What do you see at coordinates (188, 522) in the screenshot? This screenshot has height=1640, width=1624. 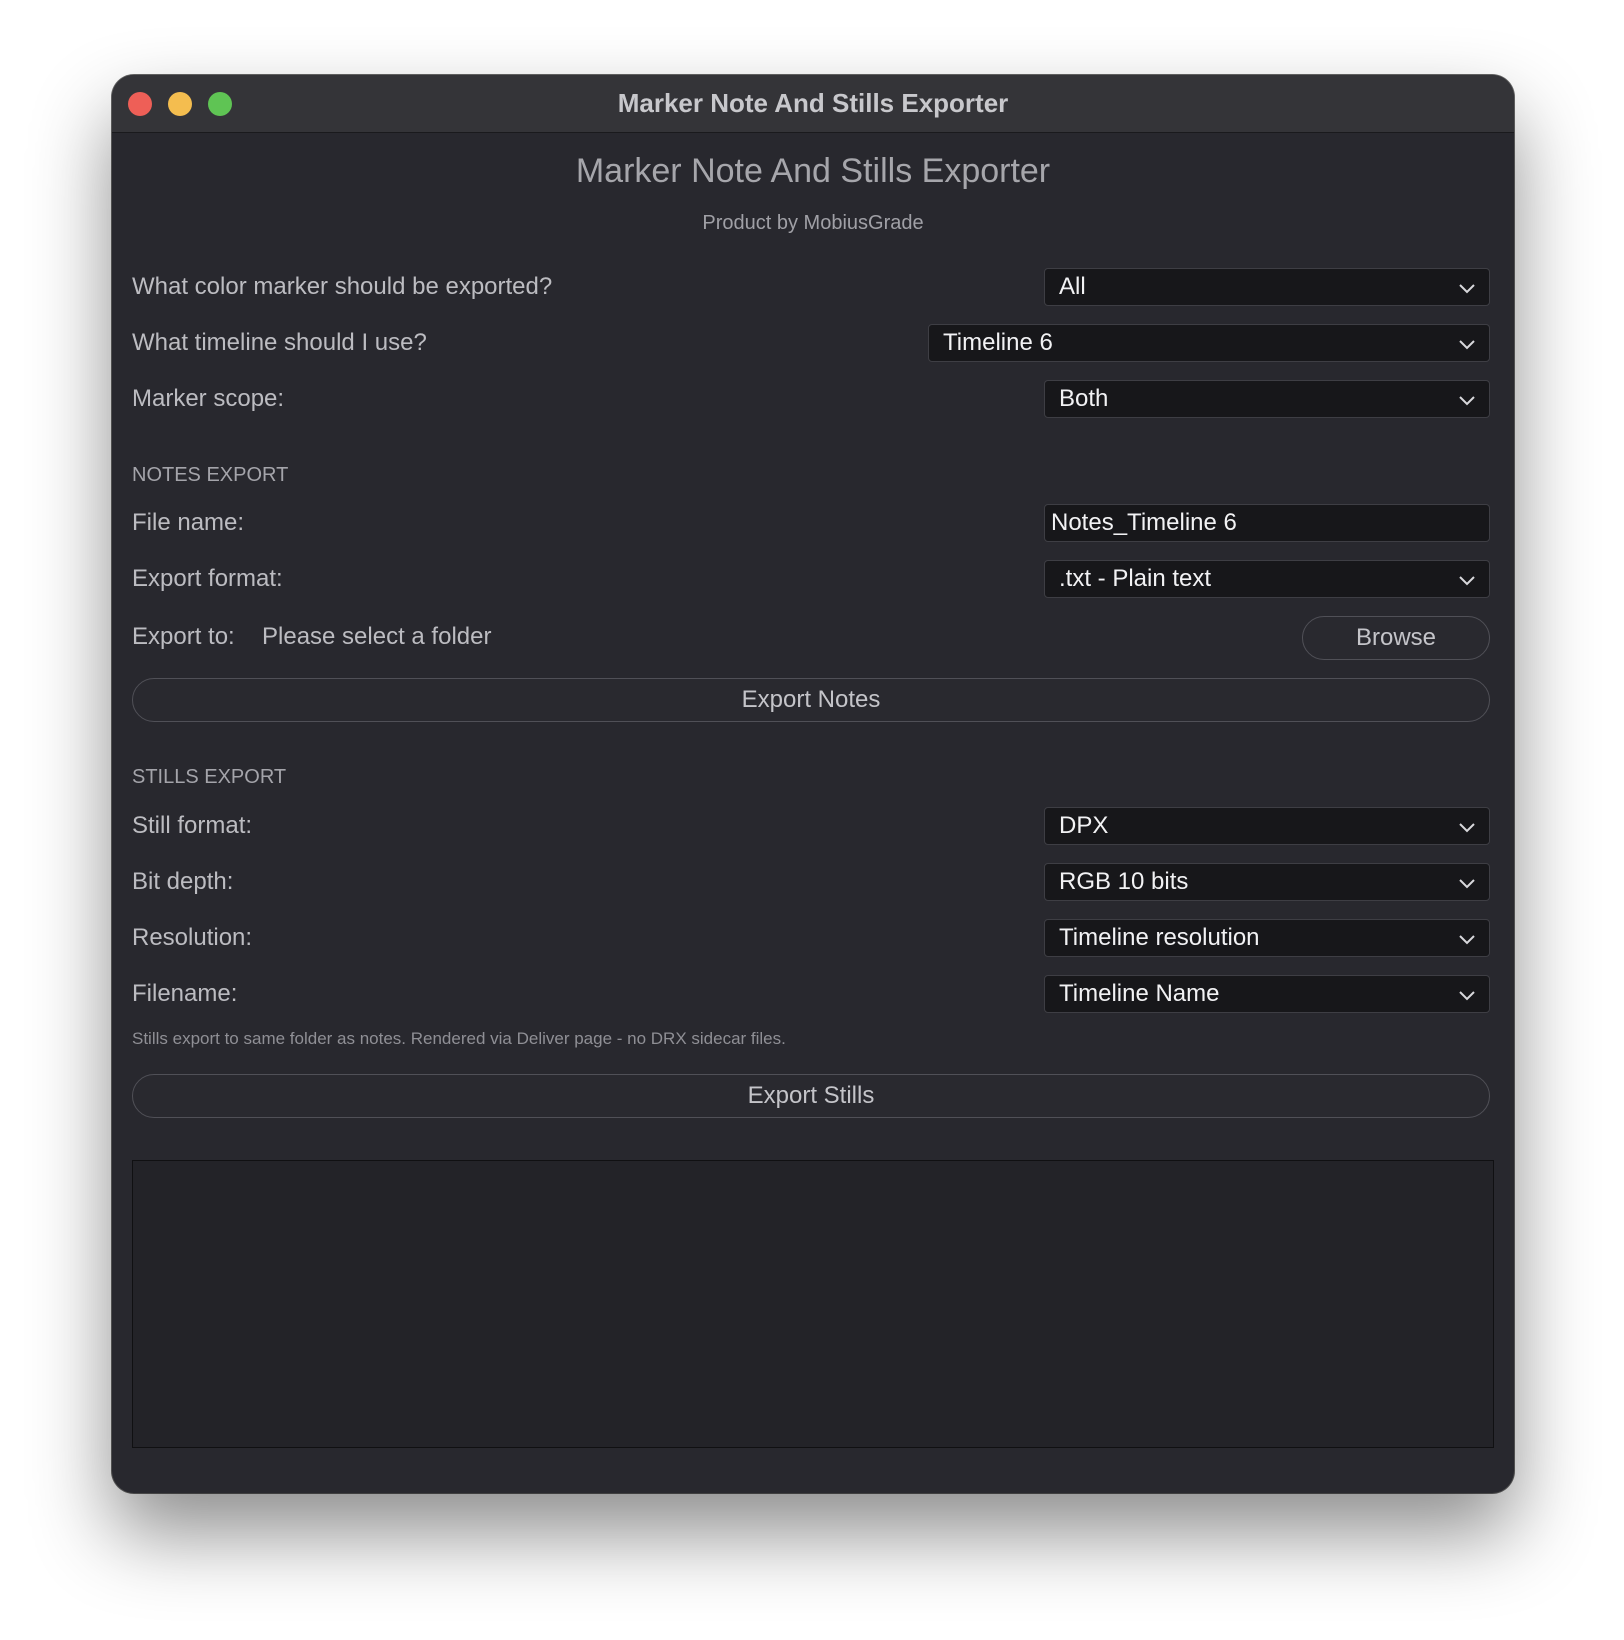 I see `file-name-label: File name:` at bounding box center [188, 522].